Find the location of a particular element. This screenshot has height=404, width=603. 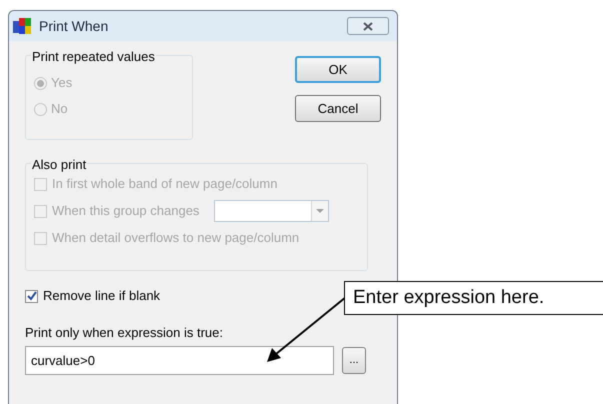

window-title: Print When is located at coordinates (73, 26).